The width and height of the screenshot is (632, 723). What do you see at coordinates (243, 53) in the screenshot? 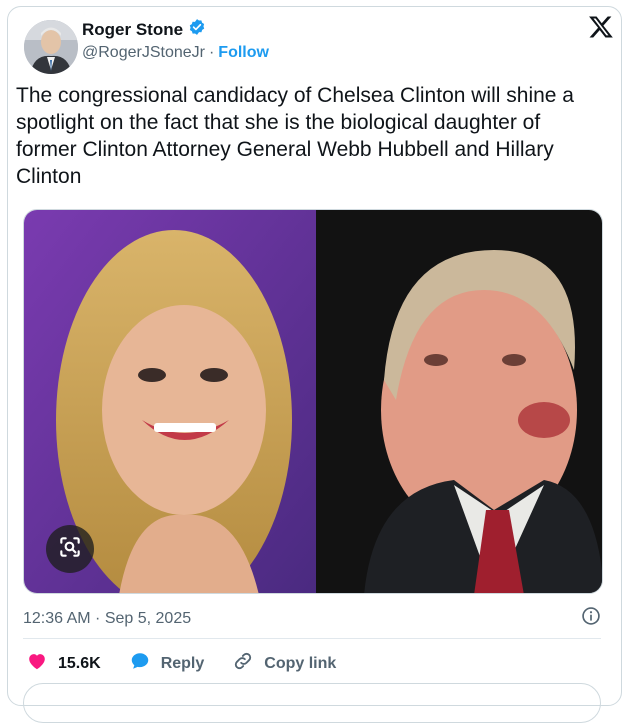
I see `follow-button: Follow` at bounding box center [243, 53].